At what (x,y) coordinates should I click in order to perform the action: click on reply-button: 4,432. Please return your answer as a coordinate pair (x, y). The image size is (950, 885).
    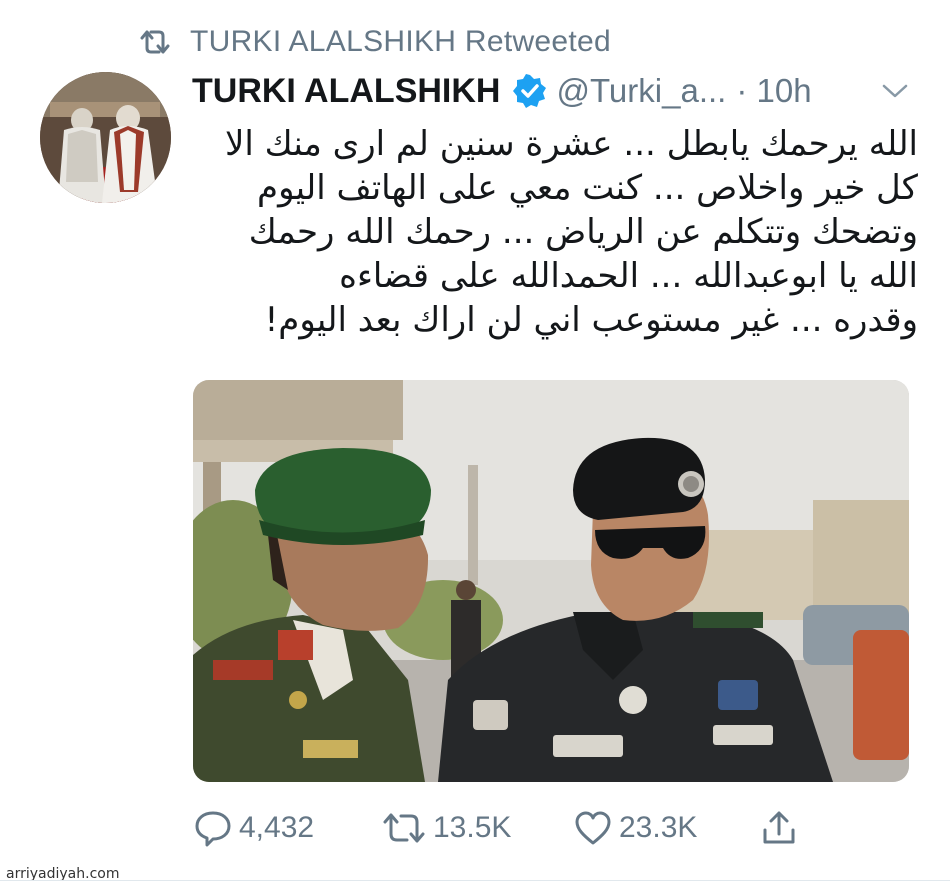
    Looking at the image, I should click on (253, 828).